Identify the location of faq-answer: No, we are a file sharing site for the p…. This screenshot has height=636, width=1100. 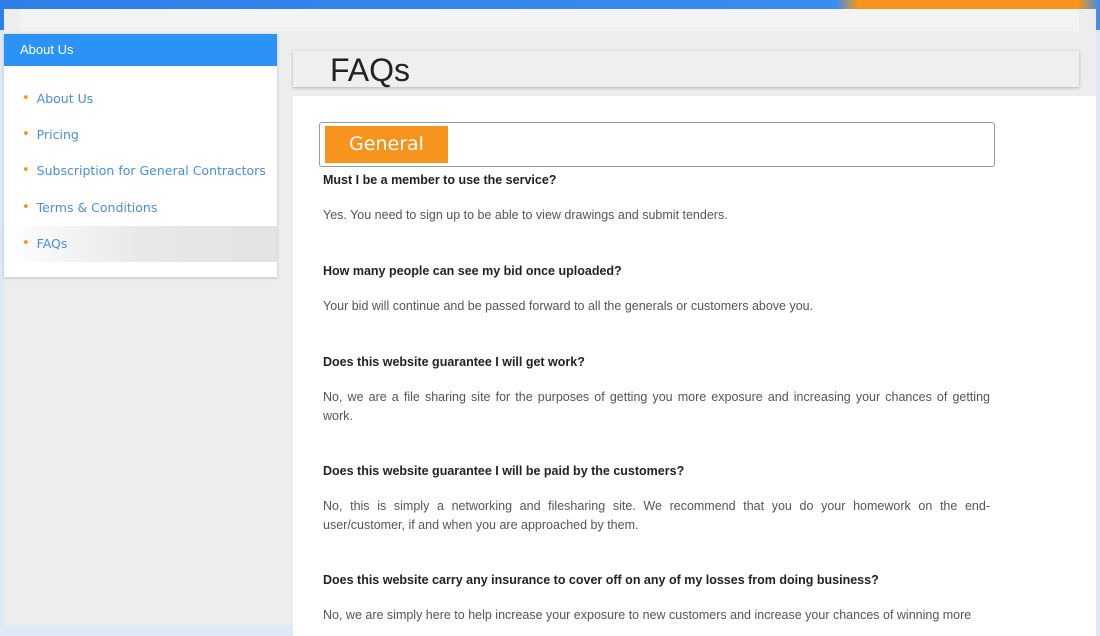
(656, 406).